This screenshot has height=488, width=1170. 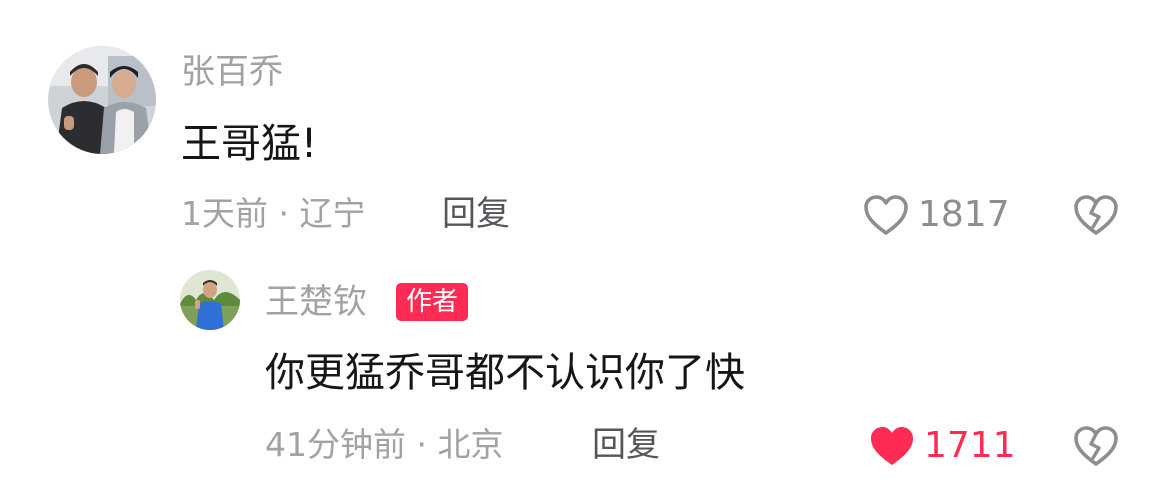 I want to click on reply-like-button: 1711, so click(x=942, y=446).